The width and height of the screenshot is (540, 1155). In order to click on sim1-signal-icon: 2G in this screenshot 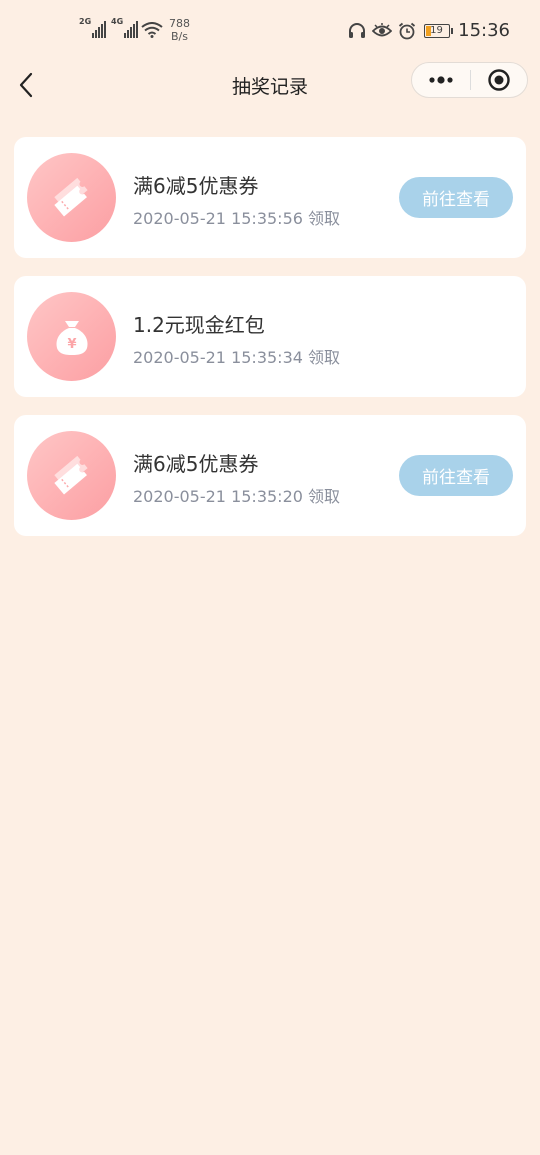, I will do `click(93, 28)`.